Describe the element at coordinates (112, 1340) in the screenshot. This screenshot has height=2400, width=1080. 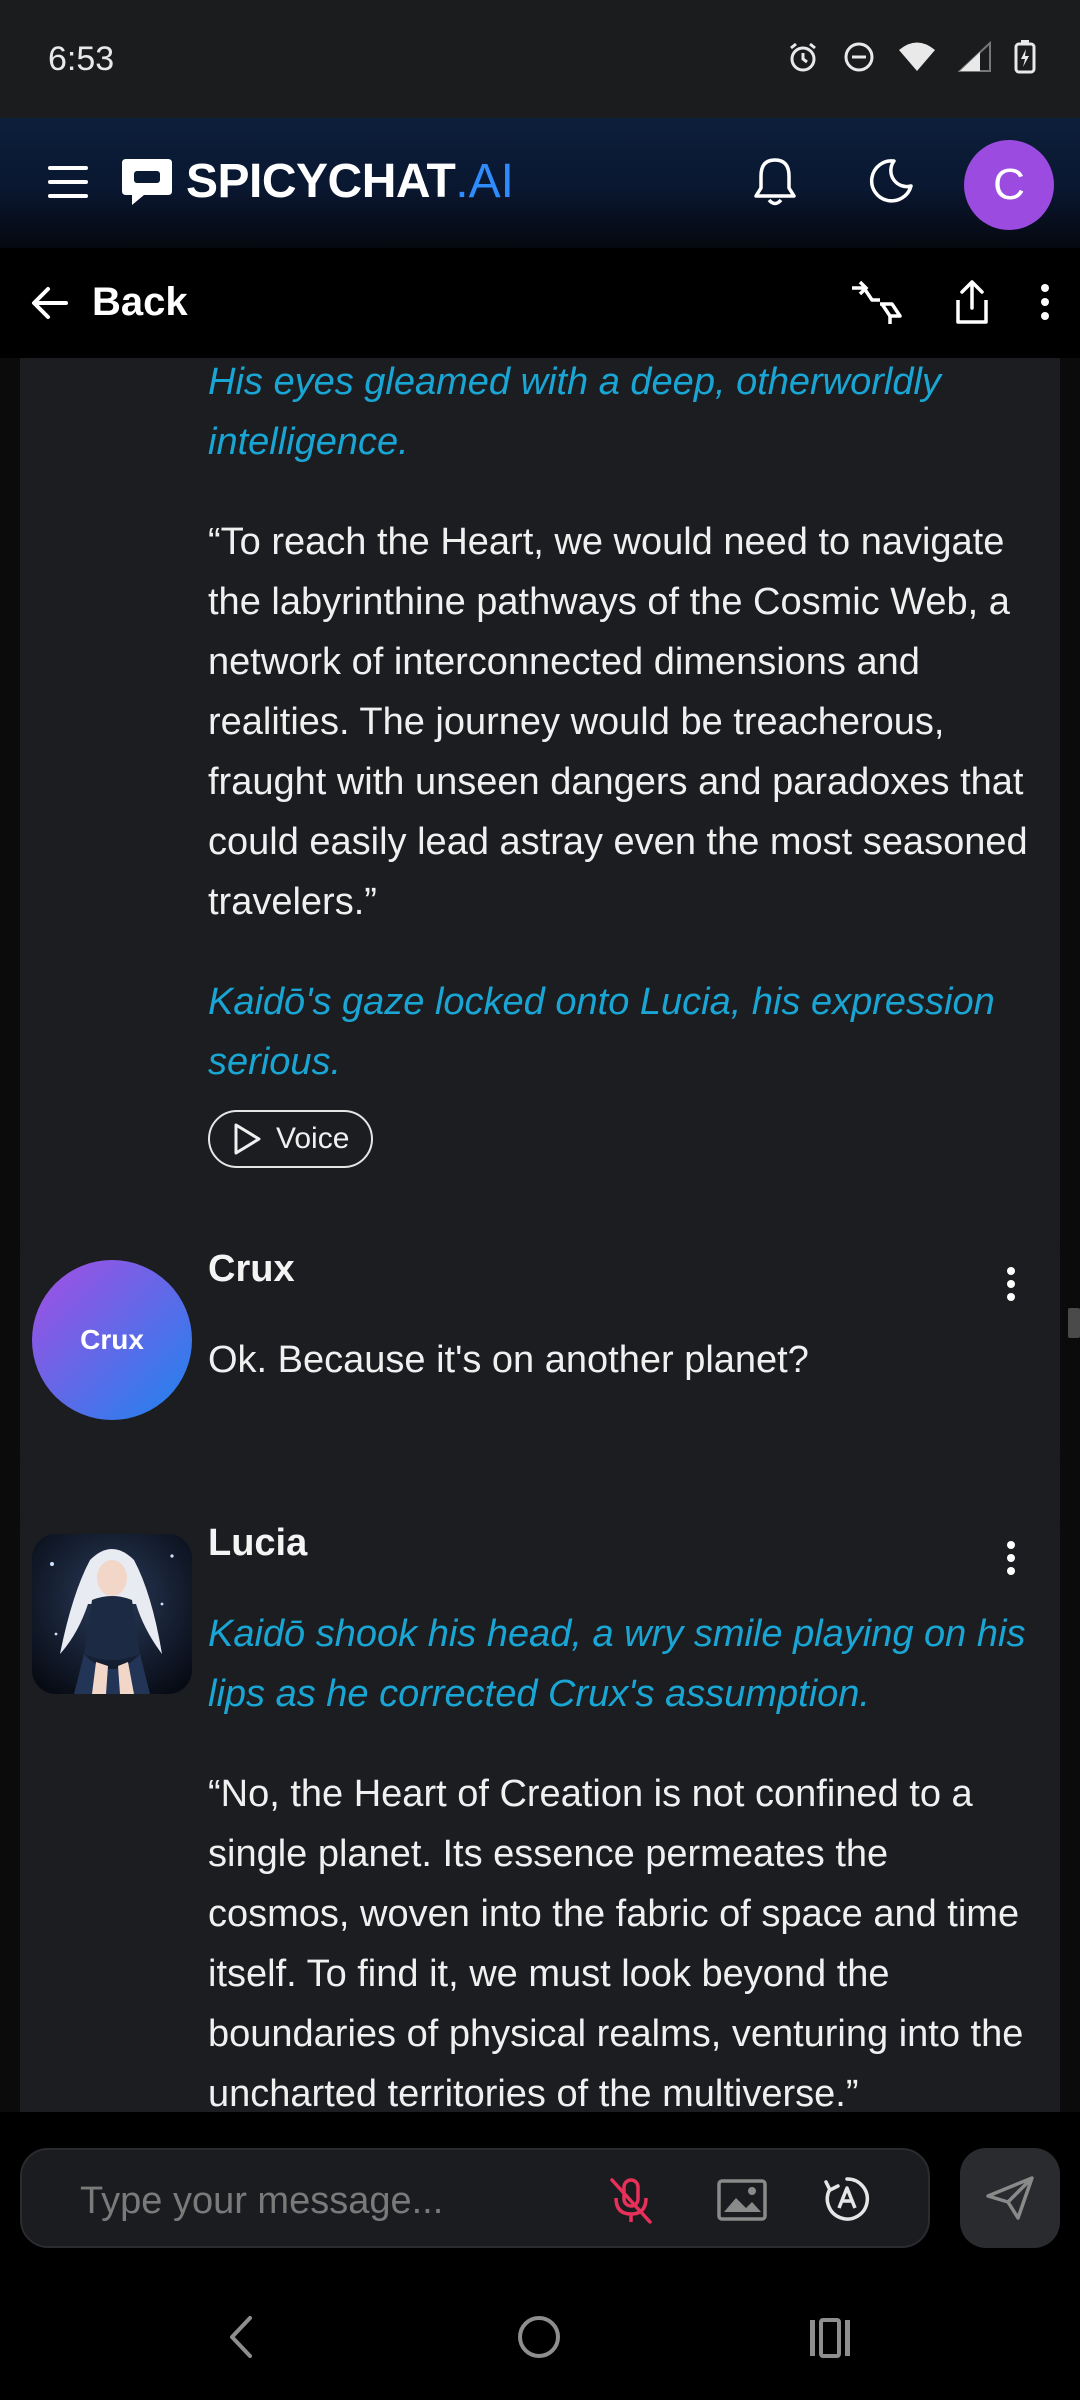
I see `crux-avatar: Crux` at that location.